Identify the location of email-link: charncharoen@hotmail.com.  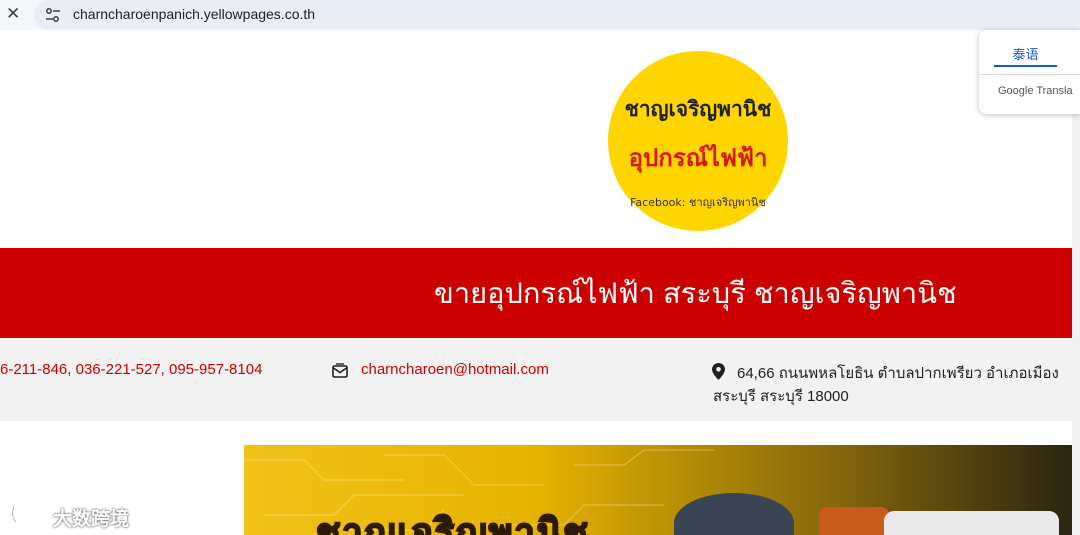
(455, 369).